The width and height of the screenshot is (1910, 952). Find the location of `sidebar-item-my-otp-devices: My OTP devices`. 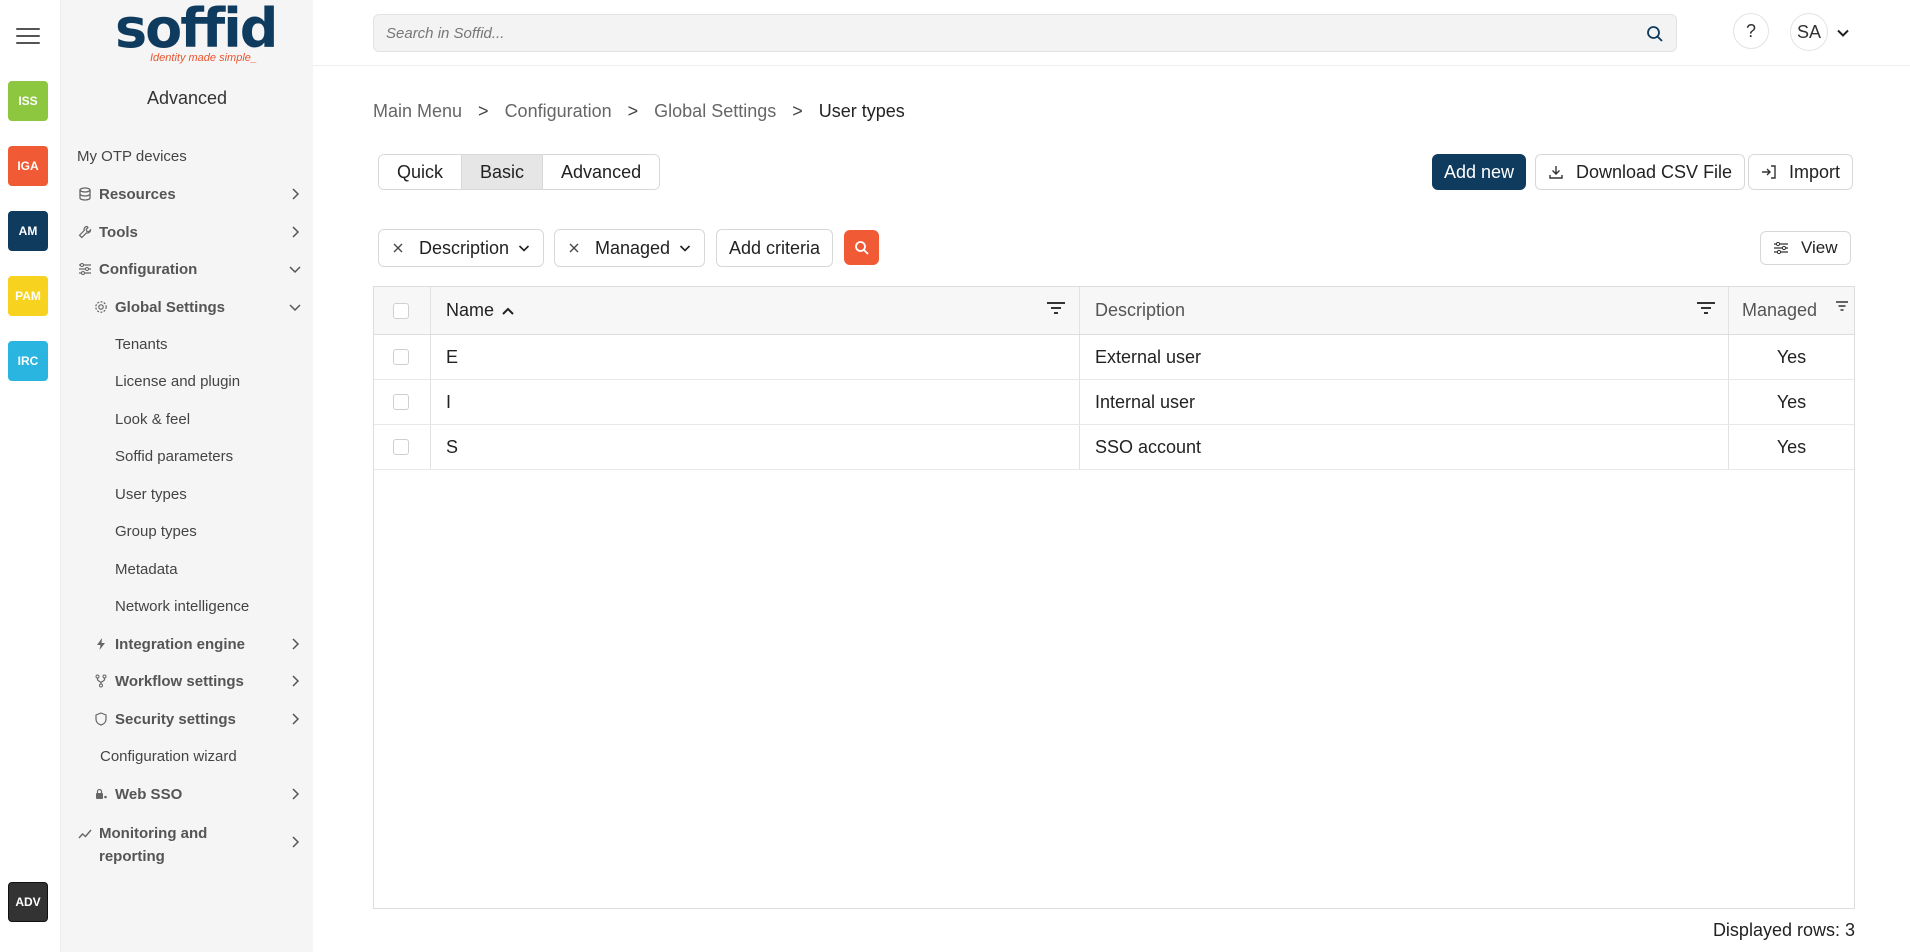

sidebar-item-my-otp-devices: My OTP devices is located at coordinates (187, 156).